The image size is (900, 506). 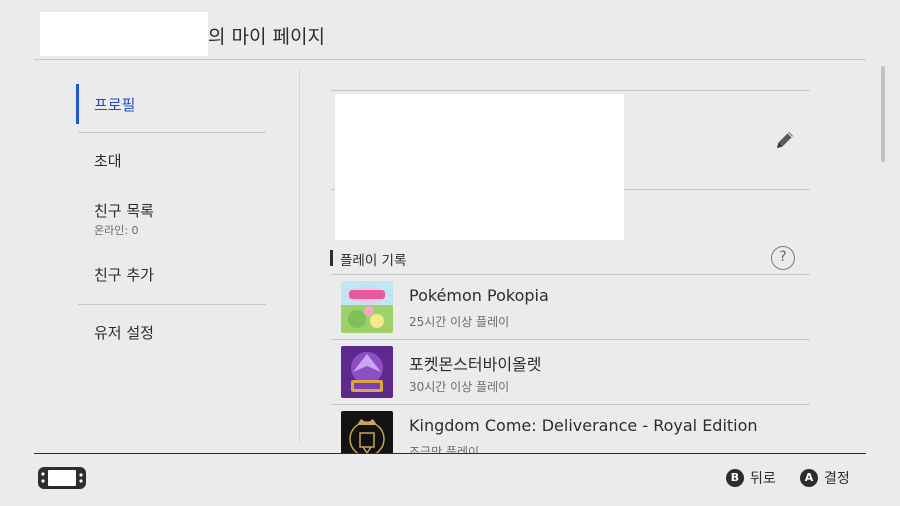 What do you see at coordinates (172, 160) in the screenshot?
I see `sidebar-item-invite: 초대` at bounding box center [172, 160].